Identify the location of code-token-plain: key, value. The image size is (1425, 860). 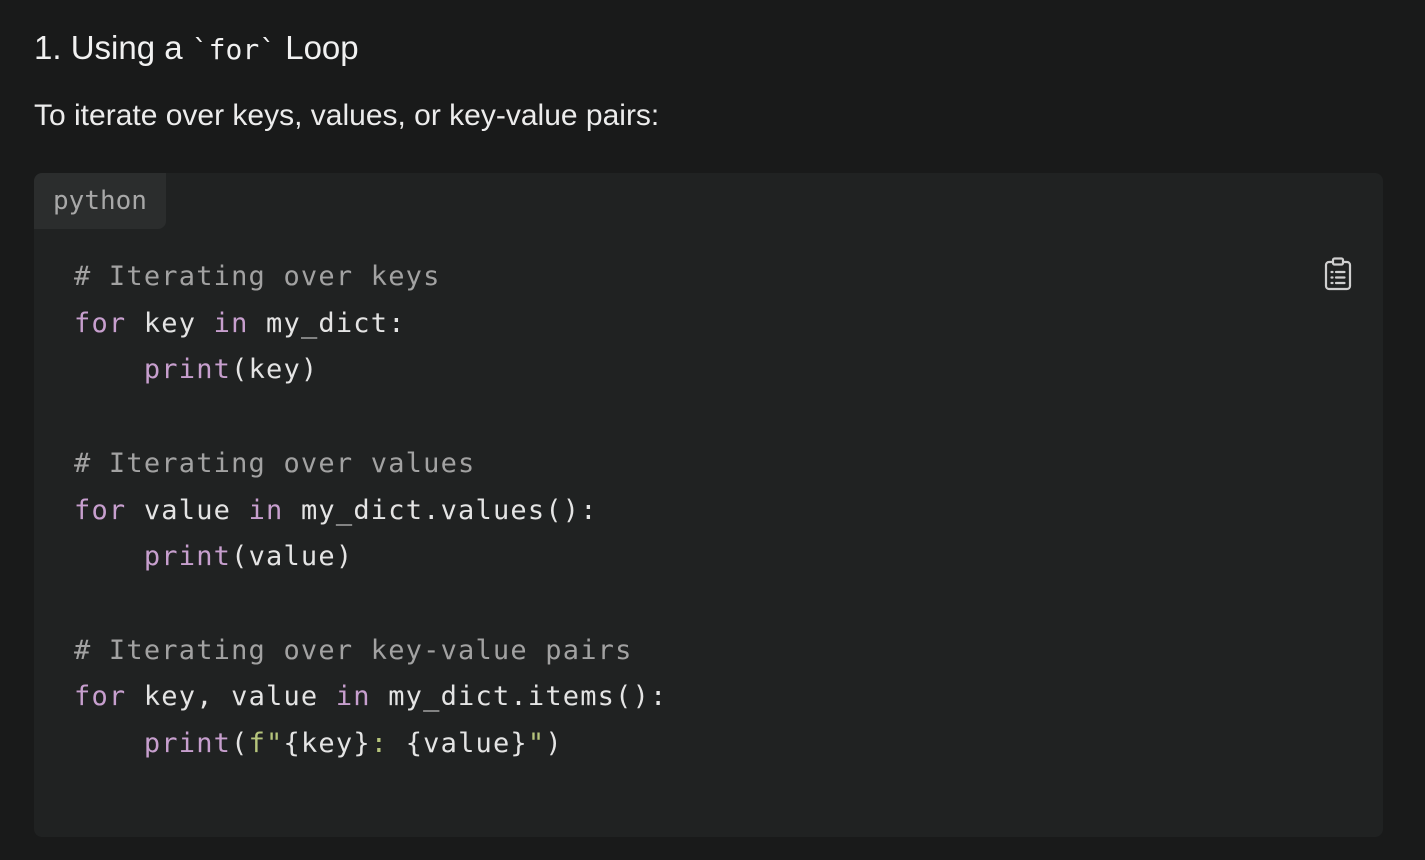
(231, 697).